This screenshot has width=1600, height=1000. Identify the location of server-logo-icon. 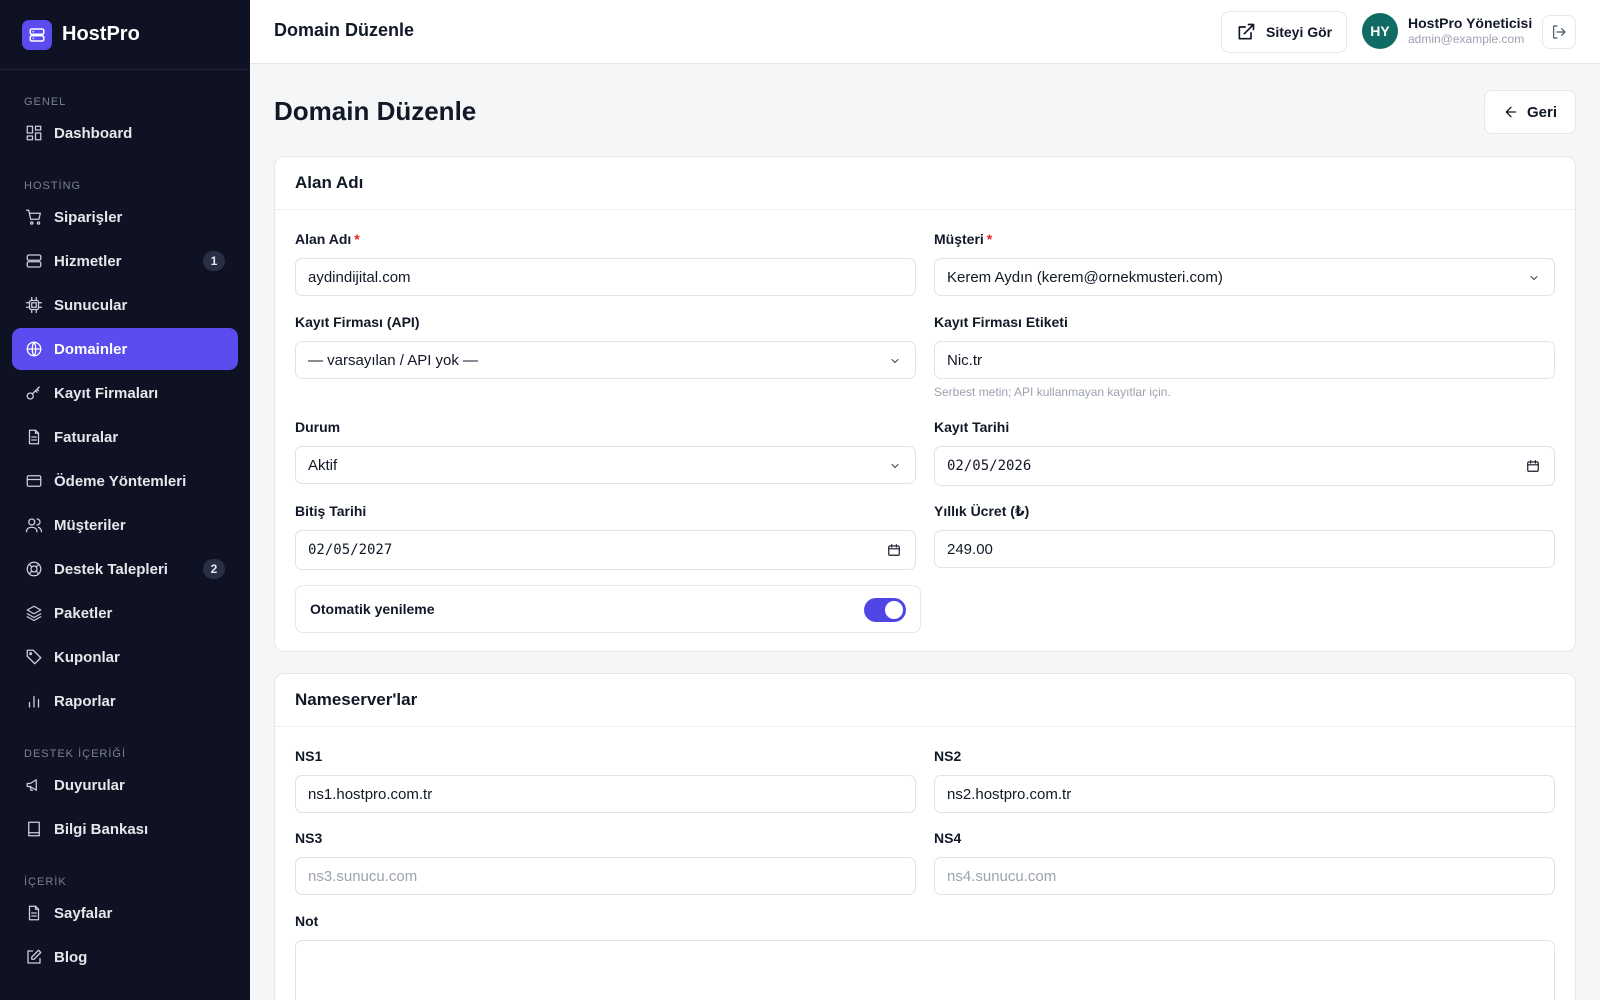
(37, 34).